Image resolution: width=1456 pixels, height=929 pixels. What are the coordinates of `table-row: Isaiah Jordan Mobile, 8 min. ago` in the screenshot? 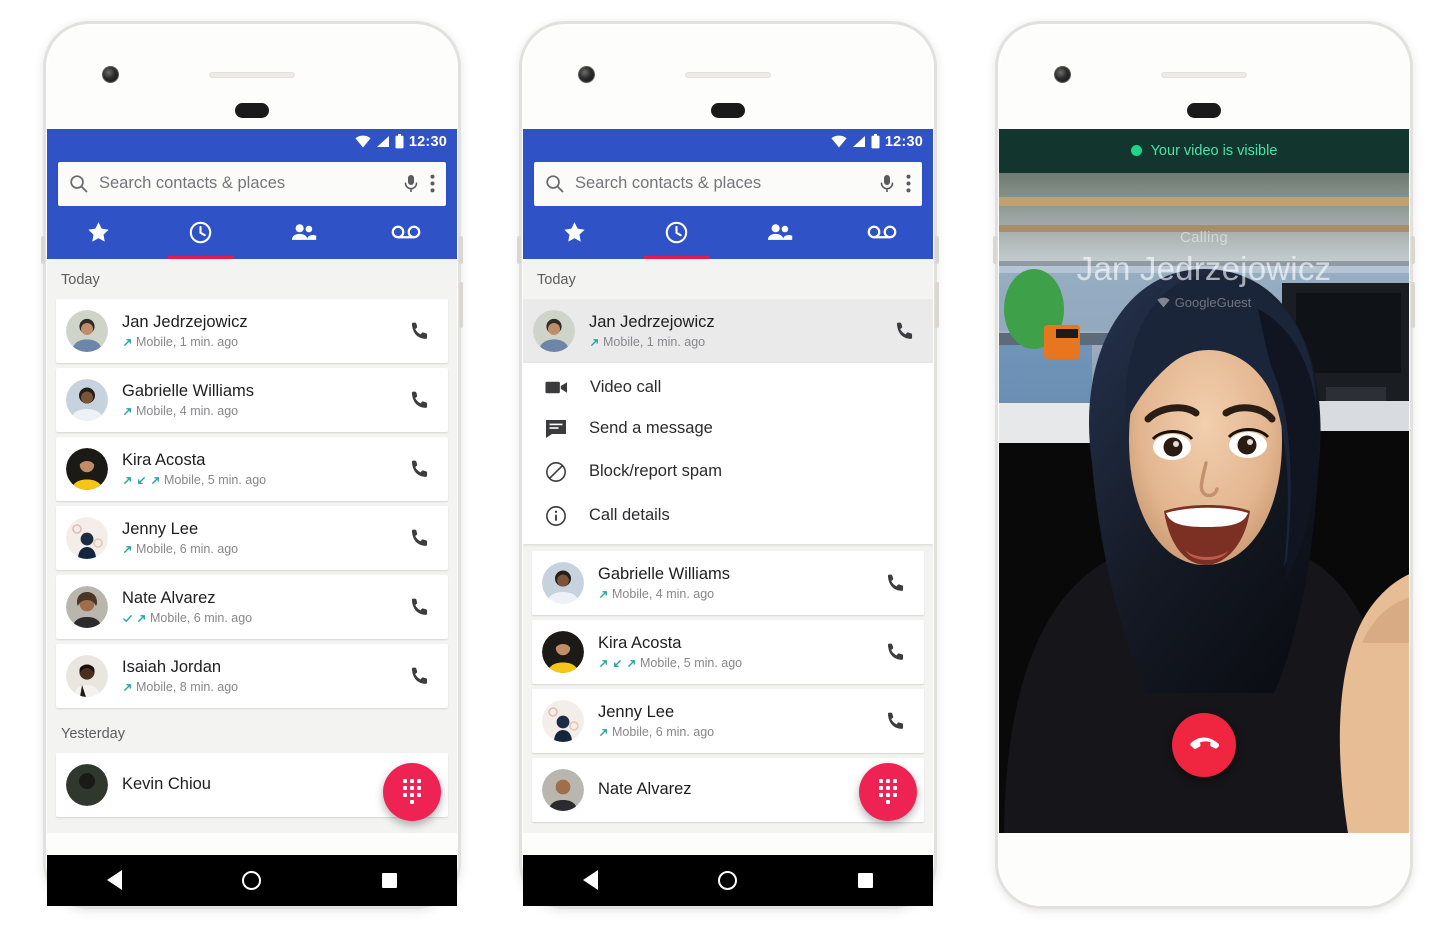 It's located at (252, 675).